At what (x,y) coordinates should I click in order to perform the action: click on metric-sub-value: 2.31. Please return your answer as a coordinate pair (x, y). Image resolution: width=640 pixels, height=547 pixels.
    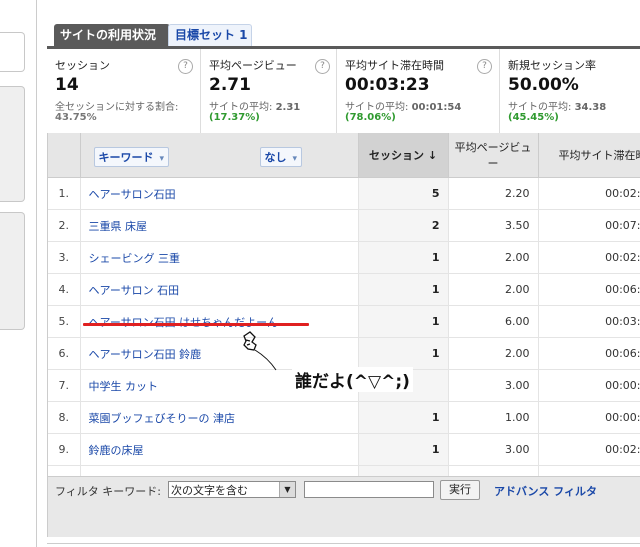
    Looking at the image, I should click on (288, 107).